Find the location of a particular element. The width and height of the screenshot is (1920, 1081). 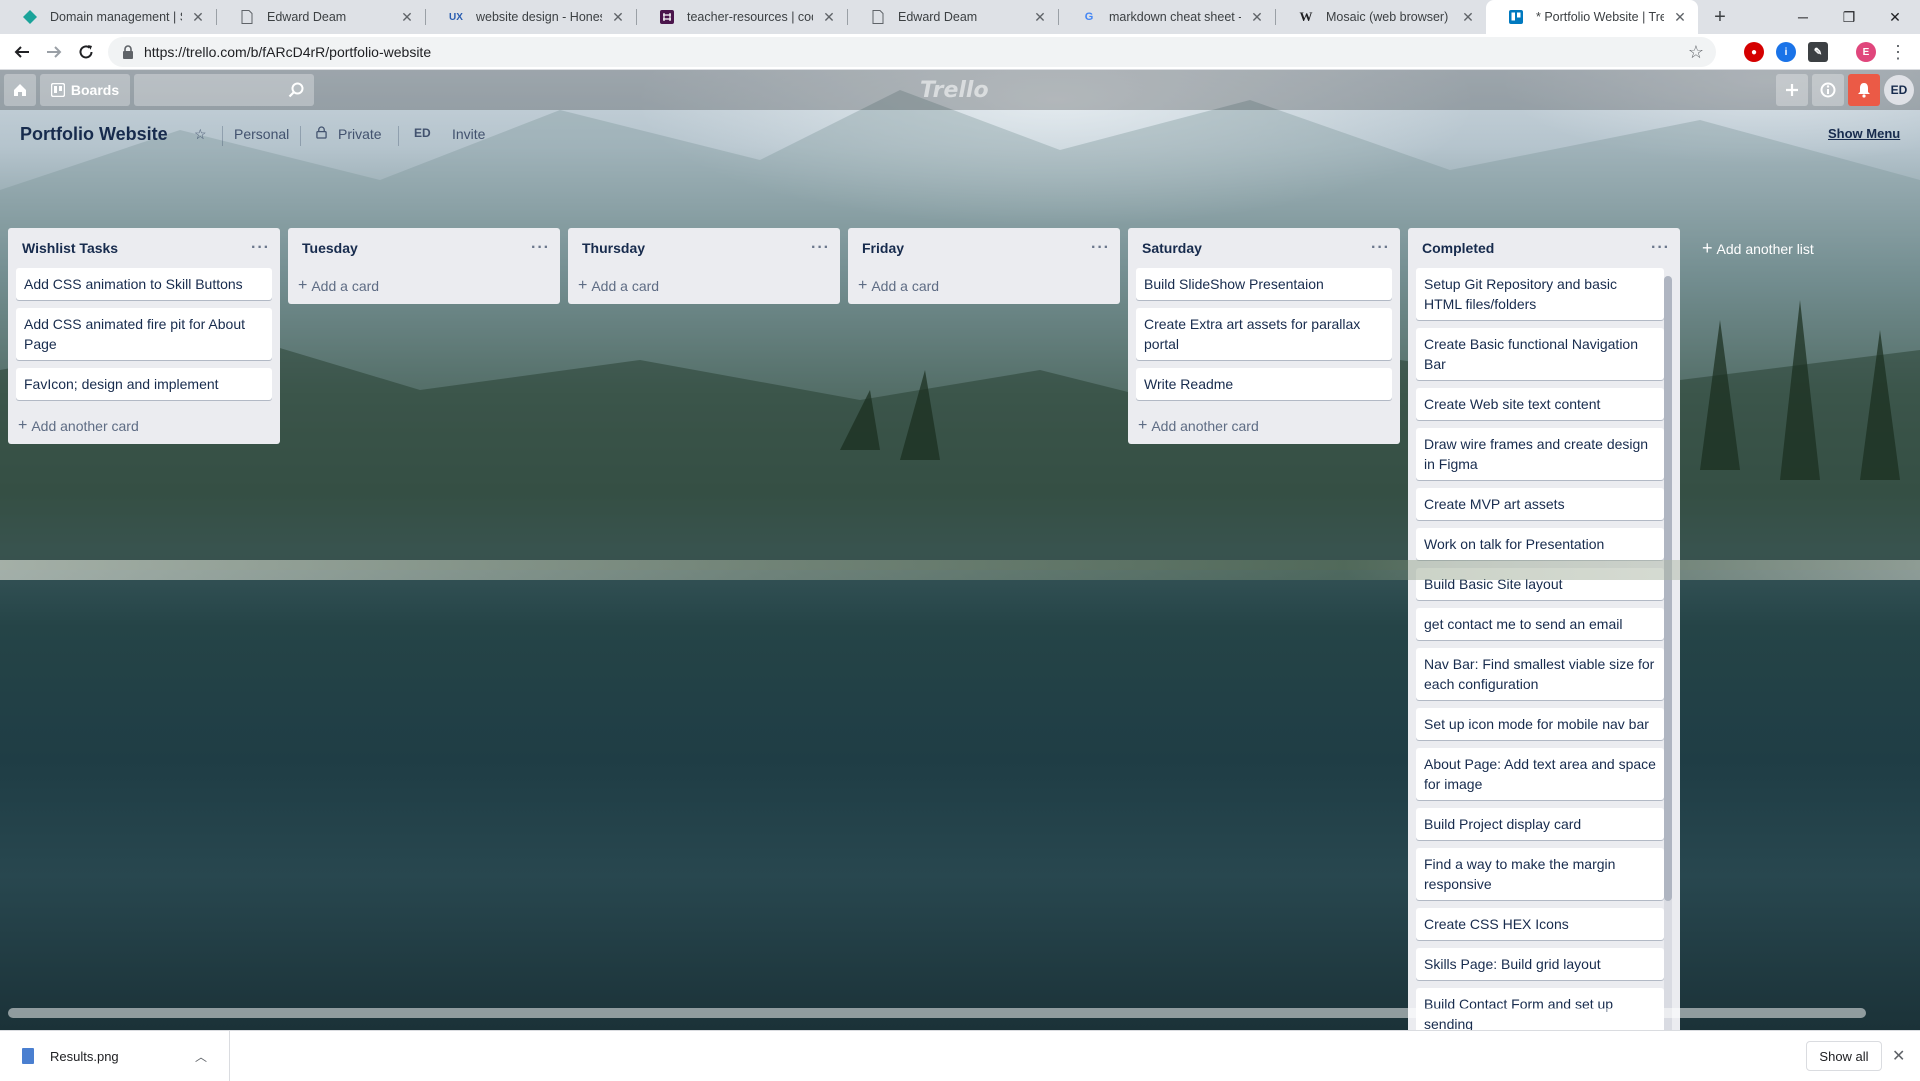

member-avatar: ED is located at coordinates (1899, 90).